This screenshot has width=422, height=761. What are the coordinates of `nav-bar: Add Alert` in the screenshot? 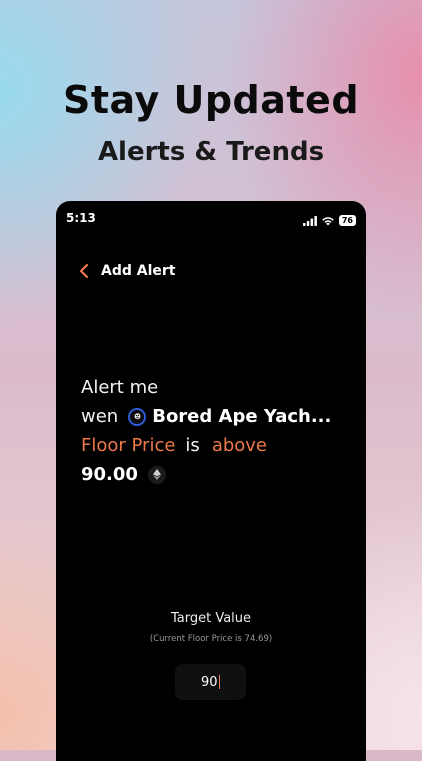 It's located at (211, 273).